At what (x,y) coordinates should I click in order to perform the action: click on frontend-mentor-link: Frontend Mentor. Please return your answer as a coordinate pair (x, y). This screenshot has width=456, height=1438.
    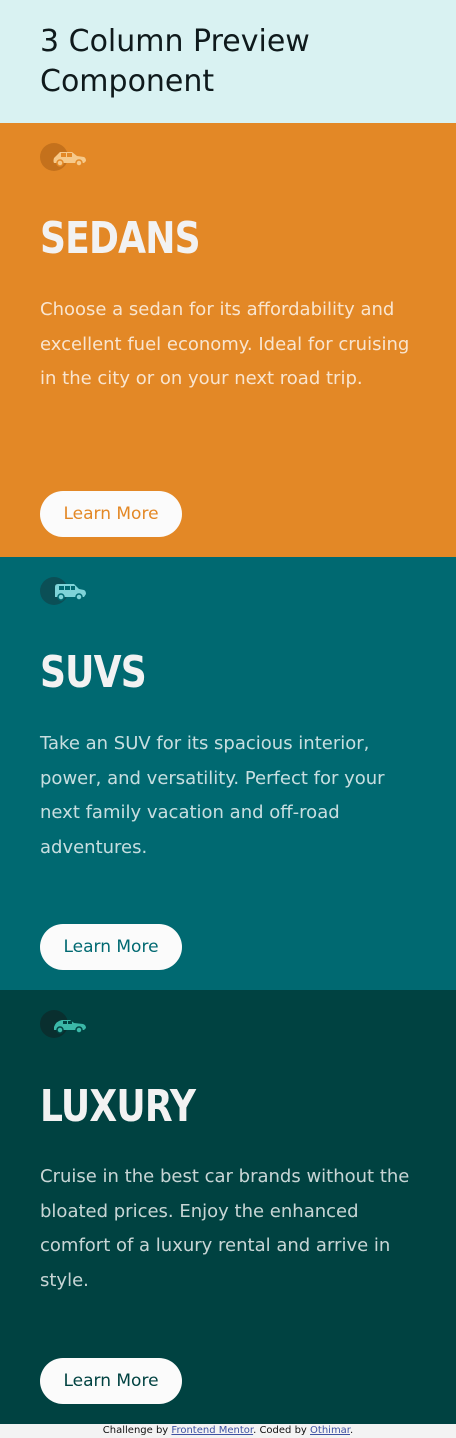
    Looking at the image, I should click on (212, 1430).